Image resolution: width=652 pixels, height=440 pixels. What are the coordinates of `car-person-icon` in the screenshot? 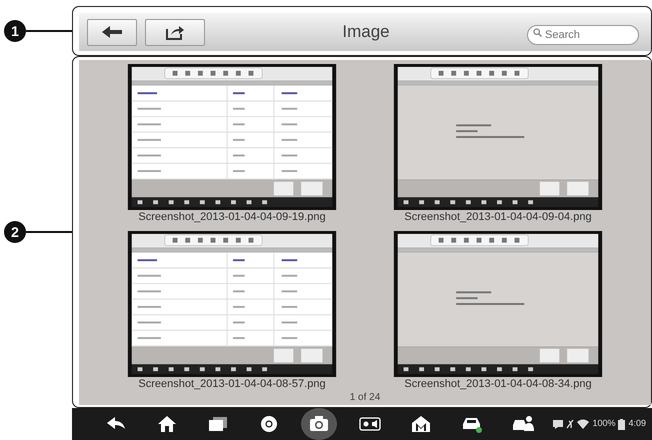 It's located at (523, 424).